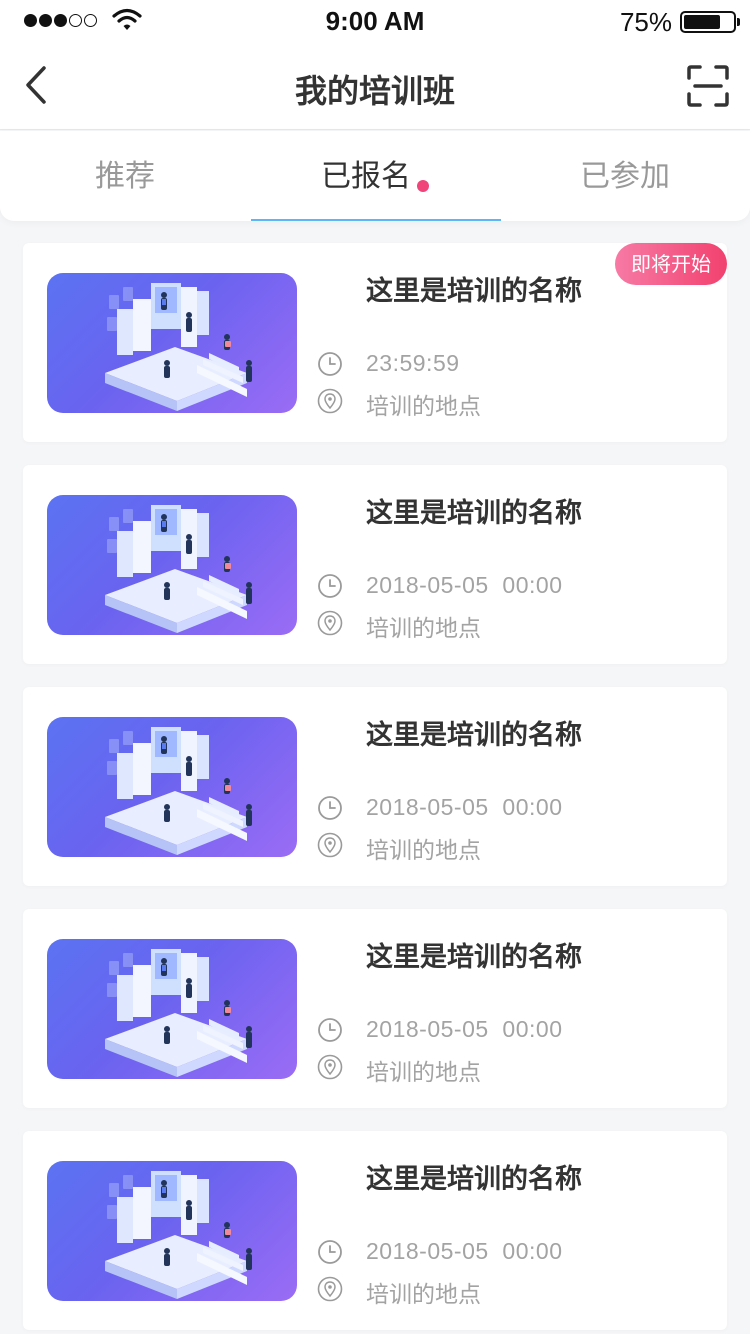 This screenshot has height=1334, width=750. Describe the element at coordinates (671, 264) in the screenshot. I see `status-badge: 即将开始` at that location.